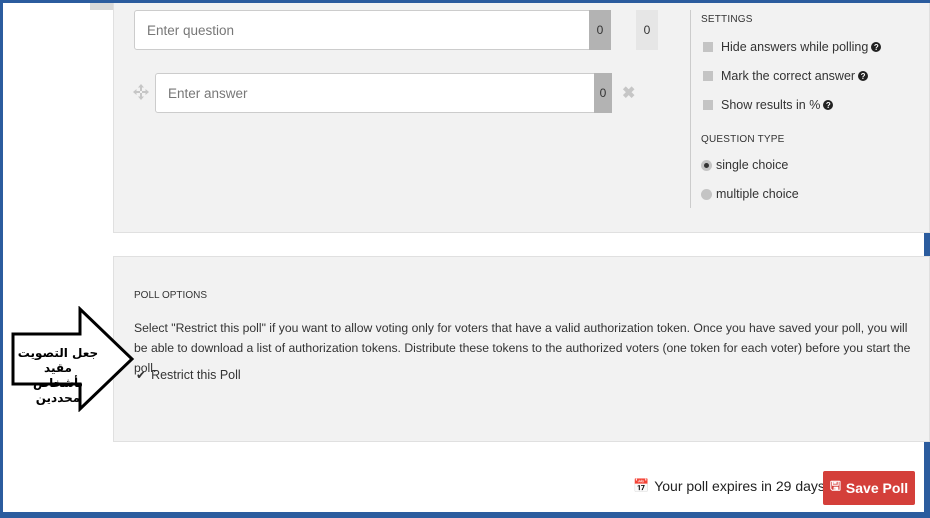  I want to click on annotation-line-1: جعل التصويت مقيد, so click(58, 360).